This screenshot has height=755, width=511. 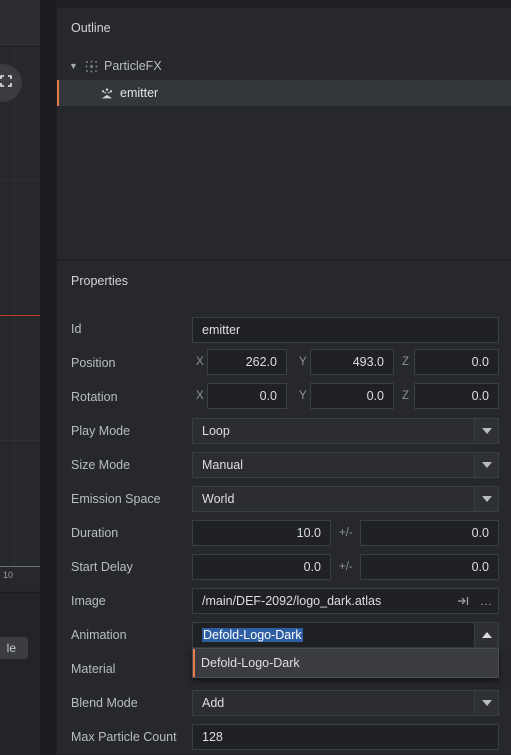 I want to click on animation-value: Defold-Logo-Dark, so click(x=252, y=635).